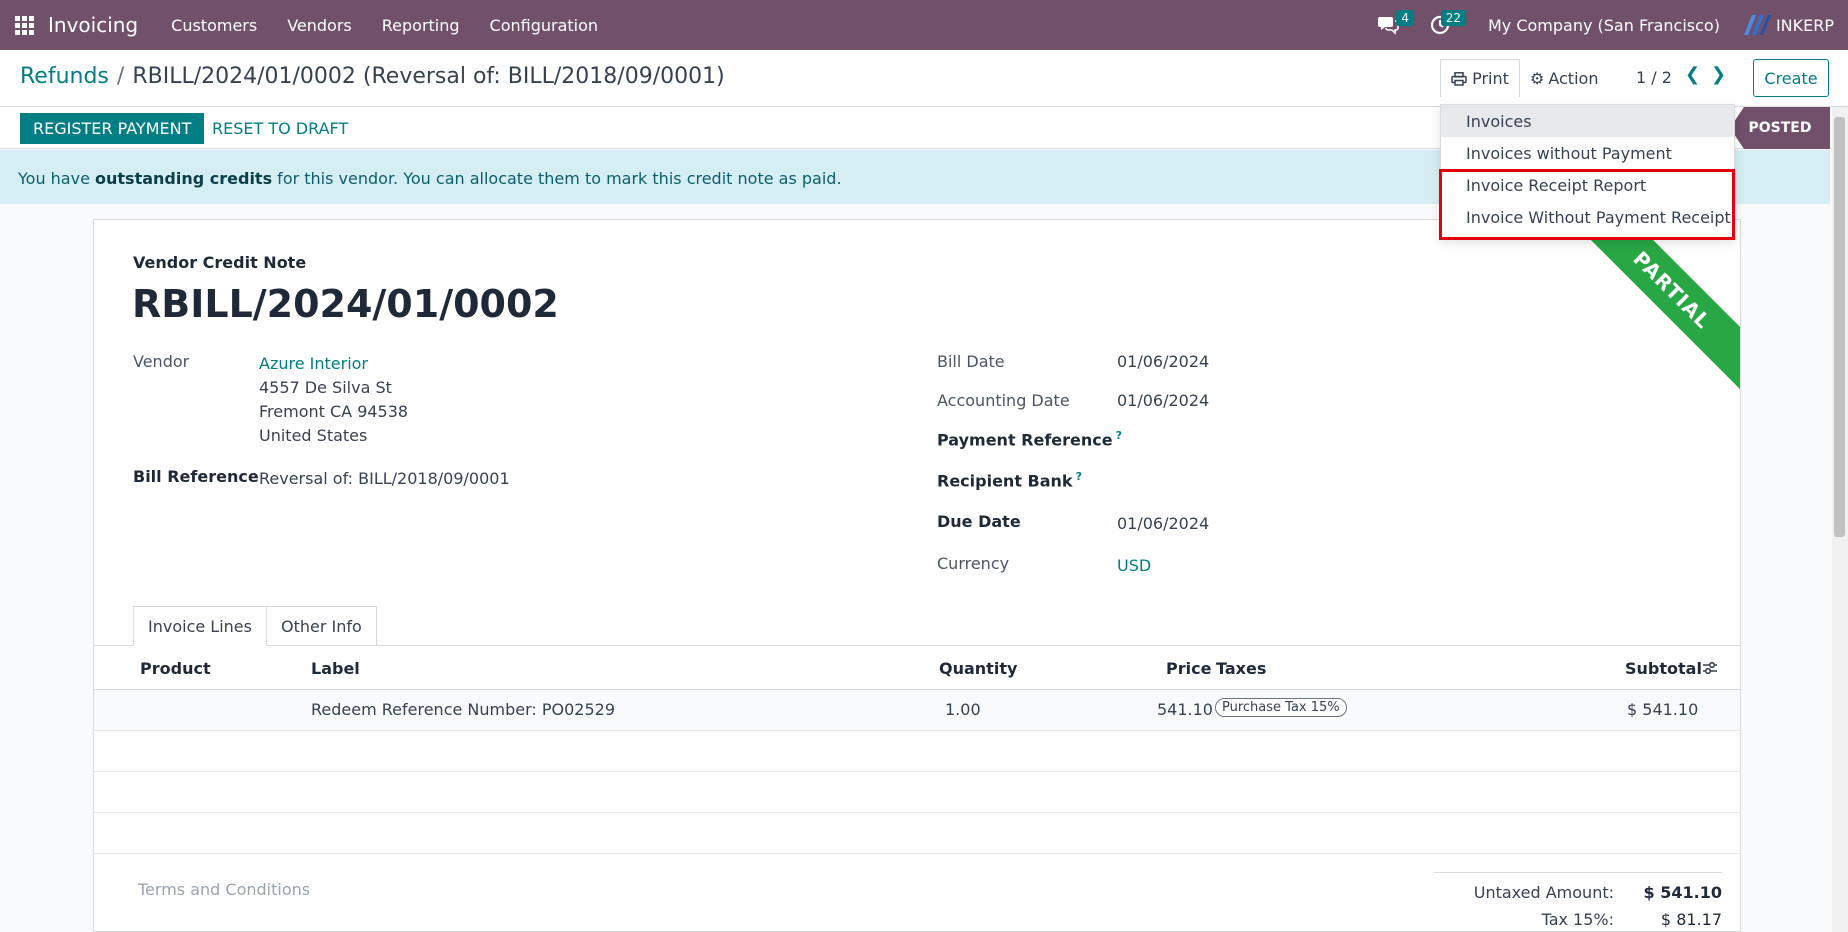 The image size is (1848, 932). I want to click on column-header-taxes: Taxes, so click(1241, 668).